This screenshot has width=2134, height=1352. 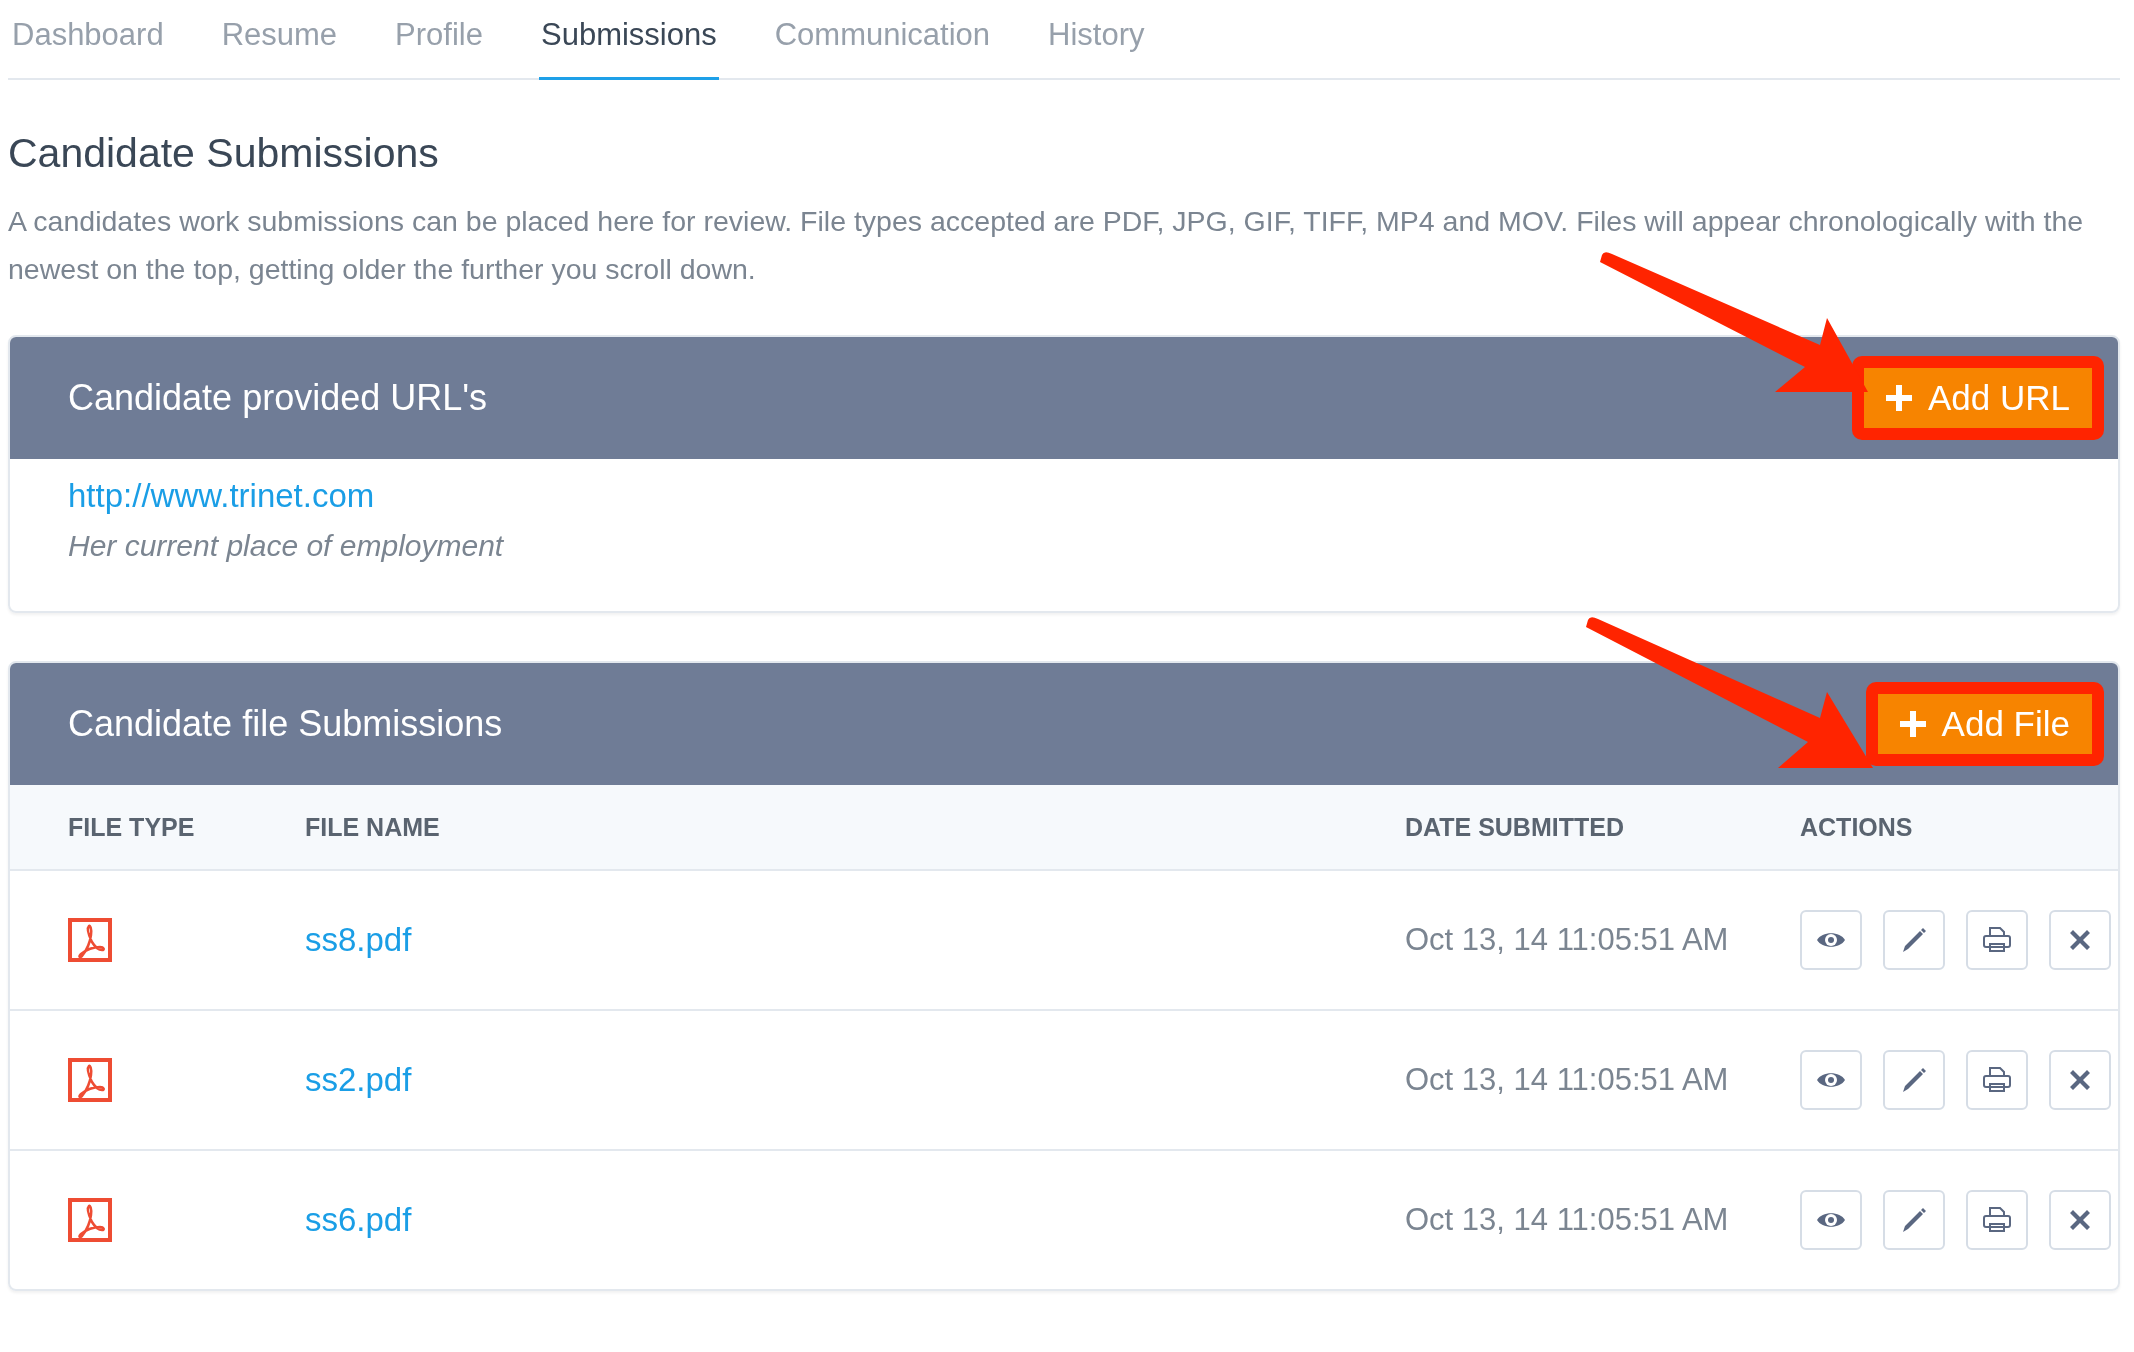 What do you see at coordinates (1984, 724) in the screenshot?
I see `add-button: Add File` at bounding box center [1984, 724].